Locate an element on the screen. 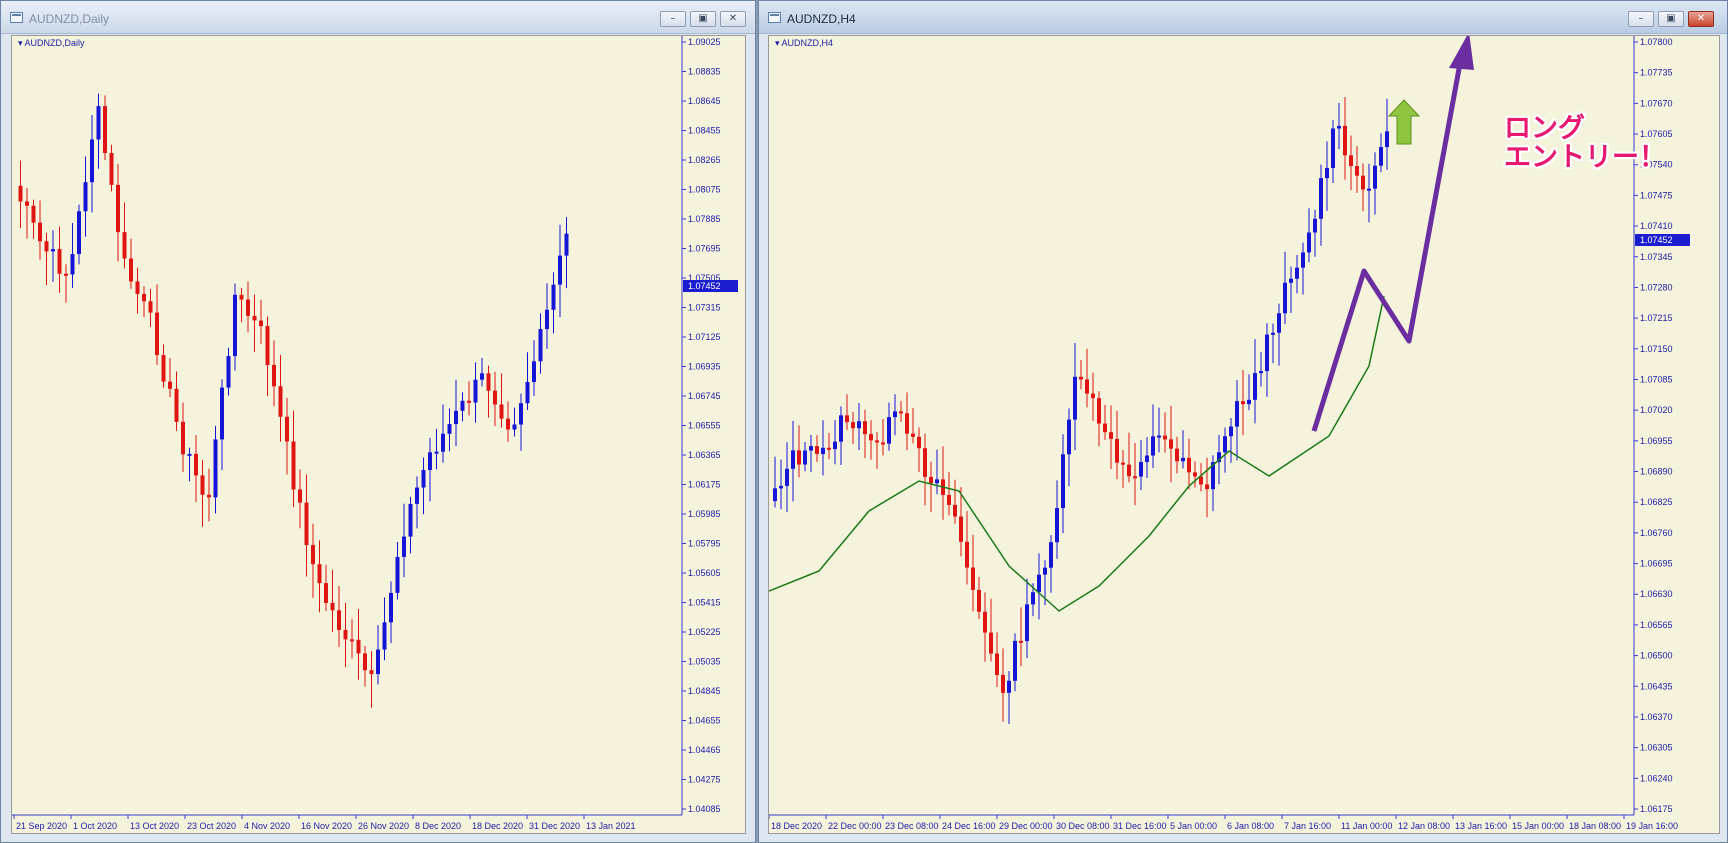  window-icon is located at coordinates (774, 17).